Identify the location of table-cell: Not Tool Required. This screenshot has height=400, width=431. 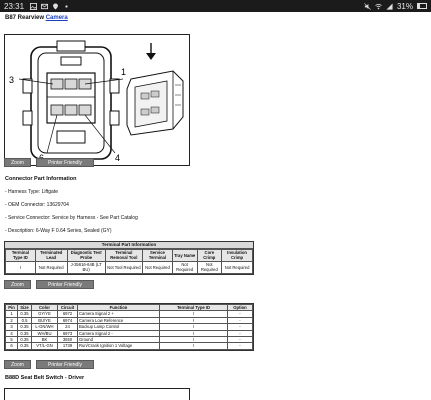
(124, 267).